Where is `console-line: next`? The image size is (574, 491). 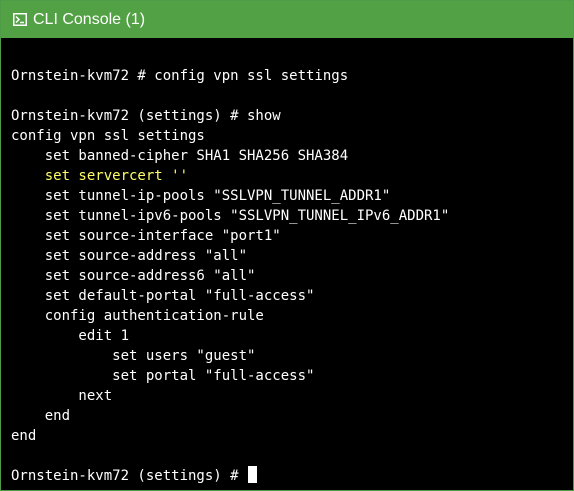
console-line: next is located at coordinates (62, 396).